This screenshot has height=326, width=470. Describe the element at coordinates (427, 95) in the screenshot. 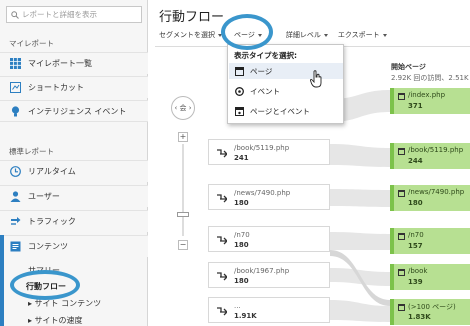

I see `node-label: /index.php` at that location.